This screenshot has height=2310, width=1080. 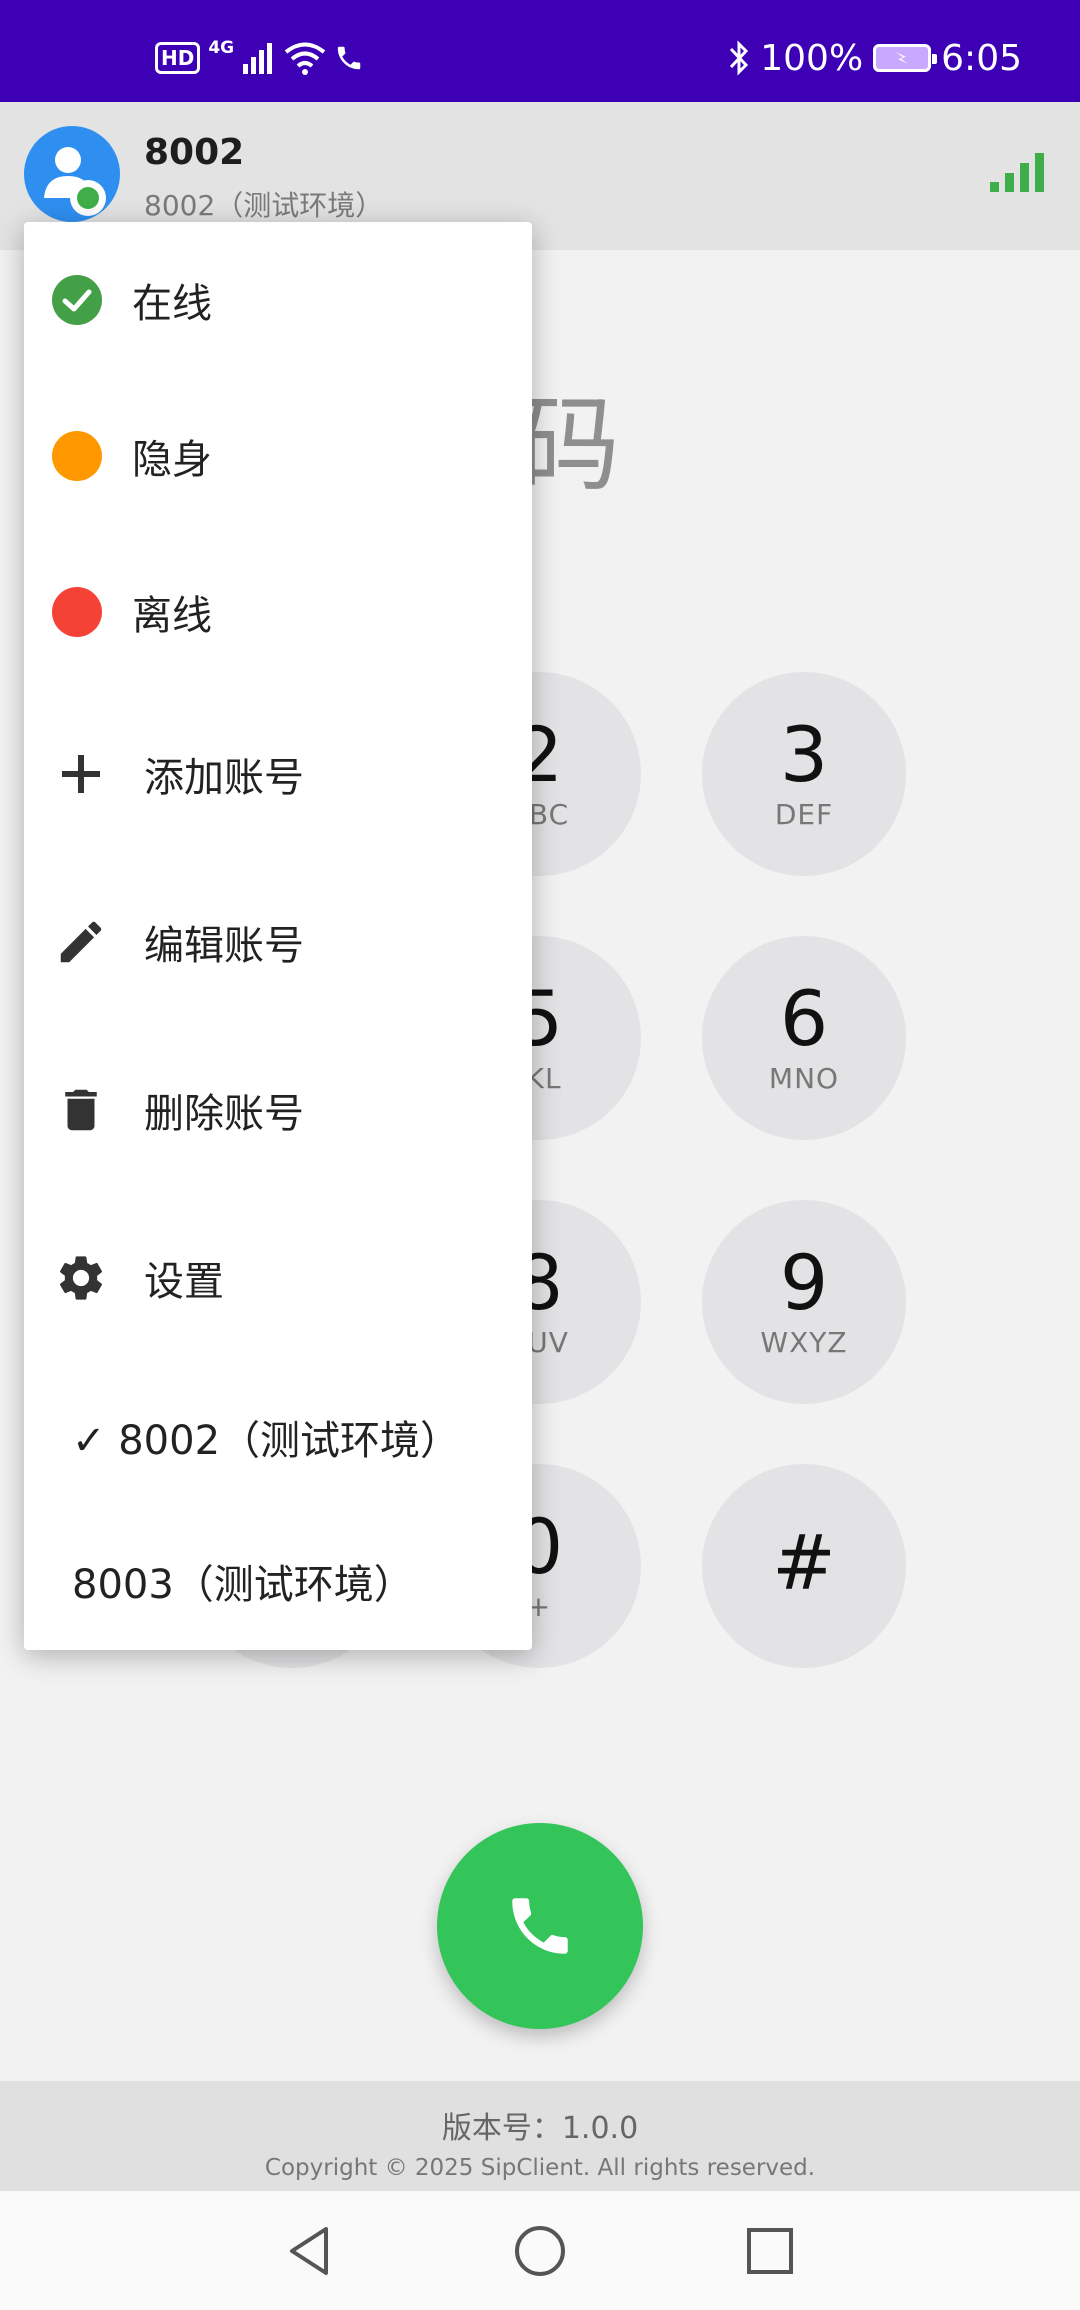 What do you see at coordinates (812, 58) in the screenshot?
I see `battery-percent: 100%` at bounding box center [812, 58].